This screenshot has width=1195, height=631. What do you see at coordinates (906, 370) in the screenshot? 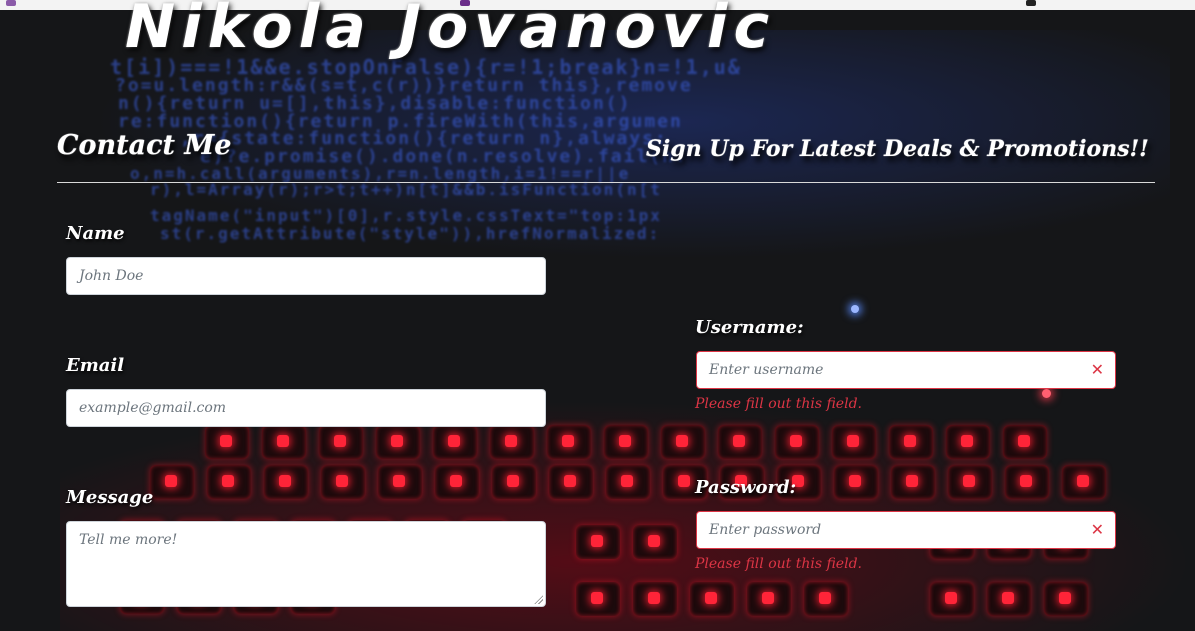
I see `username-input: Enter username ✕` at bounding box center [906, 370].